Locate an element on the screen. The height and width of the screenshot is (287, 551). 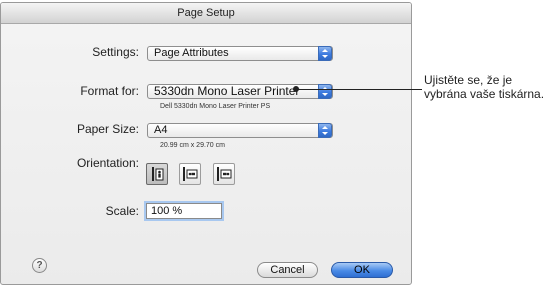
portrait-icon is located at coordinates (158, 174).